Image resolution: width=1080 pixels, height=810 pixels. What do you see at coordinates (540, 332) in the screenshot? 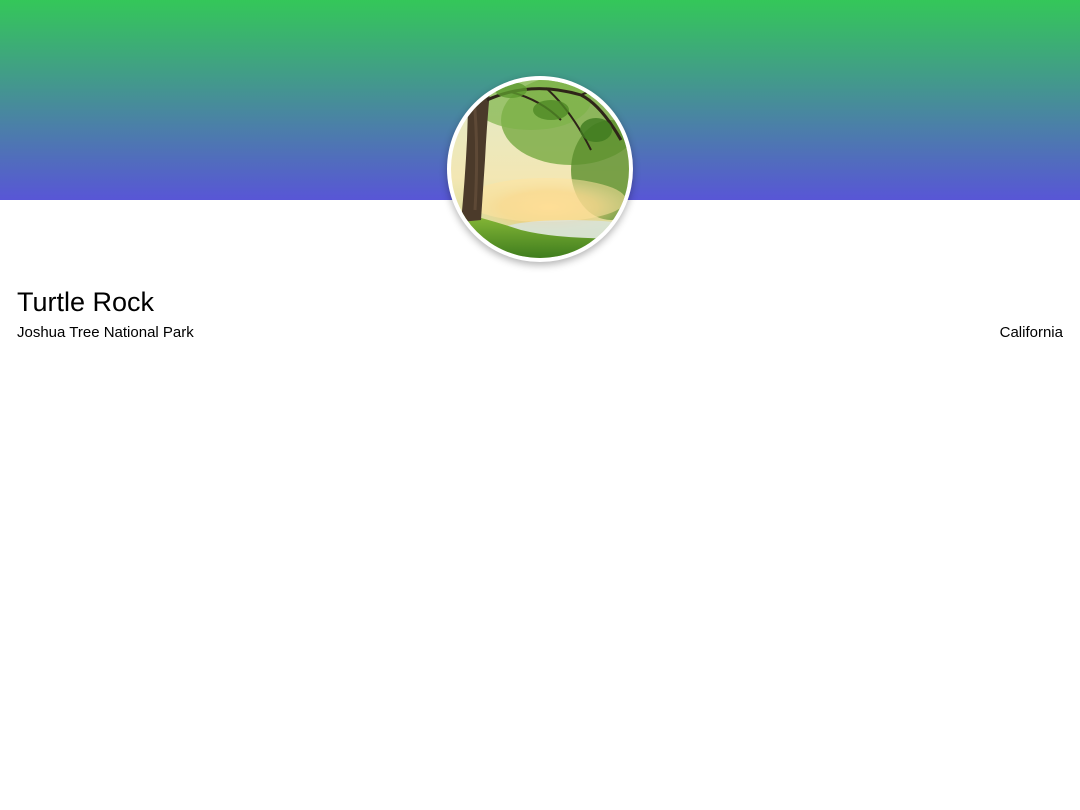
I see `landmark-details-row: Joshua Tree National Park California` at bounding box center [540, 332].